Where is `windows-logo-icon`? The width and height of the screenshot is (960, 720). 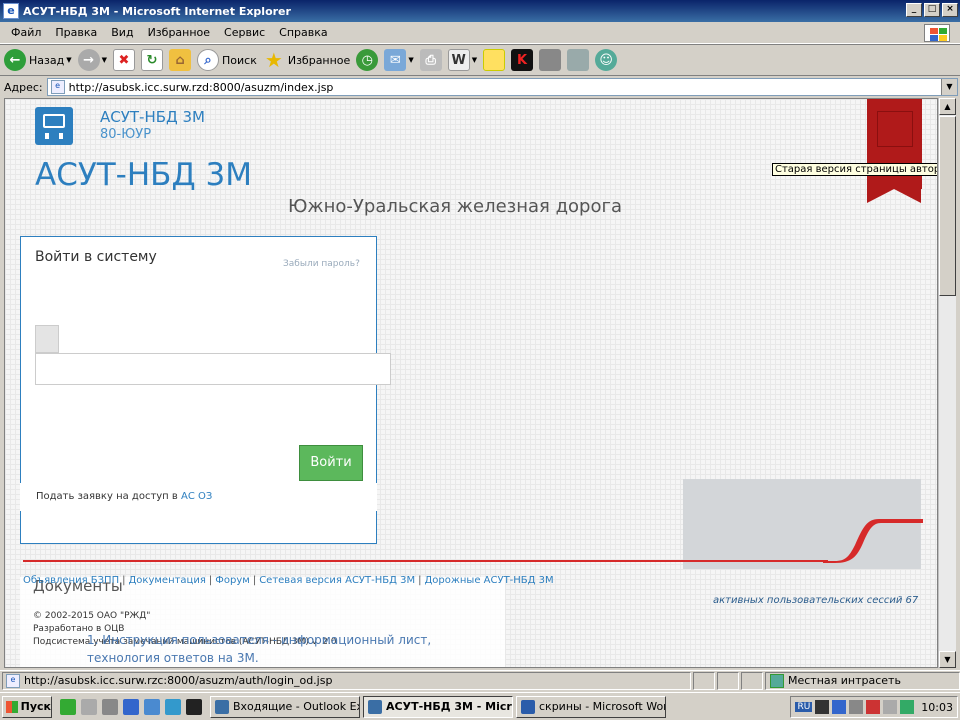 windows-logo-icon is located at coordinates (937, 33).